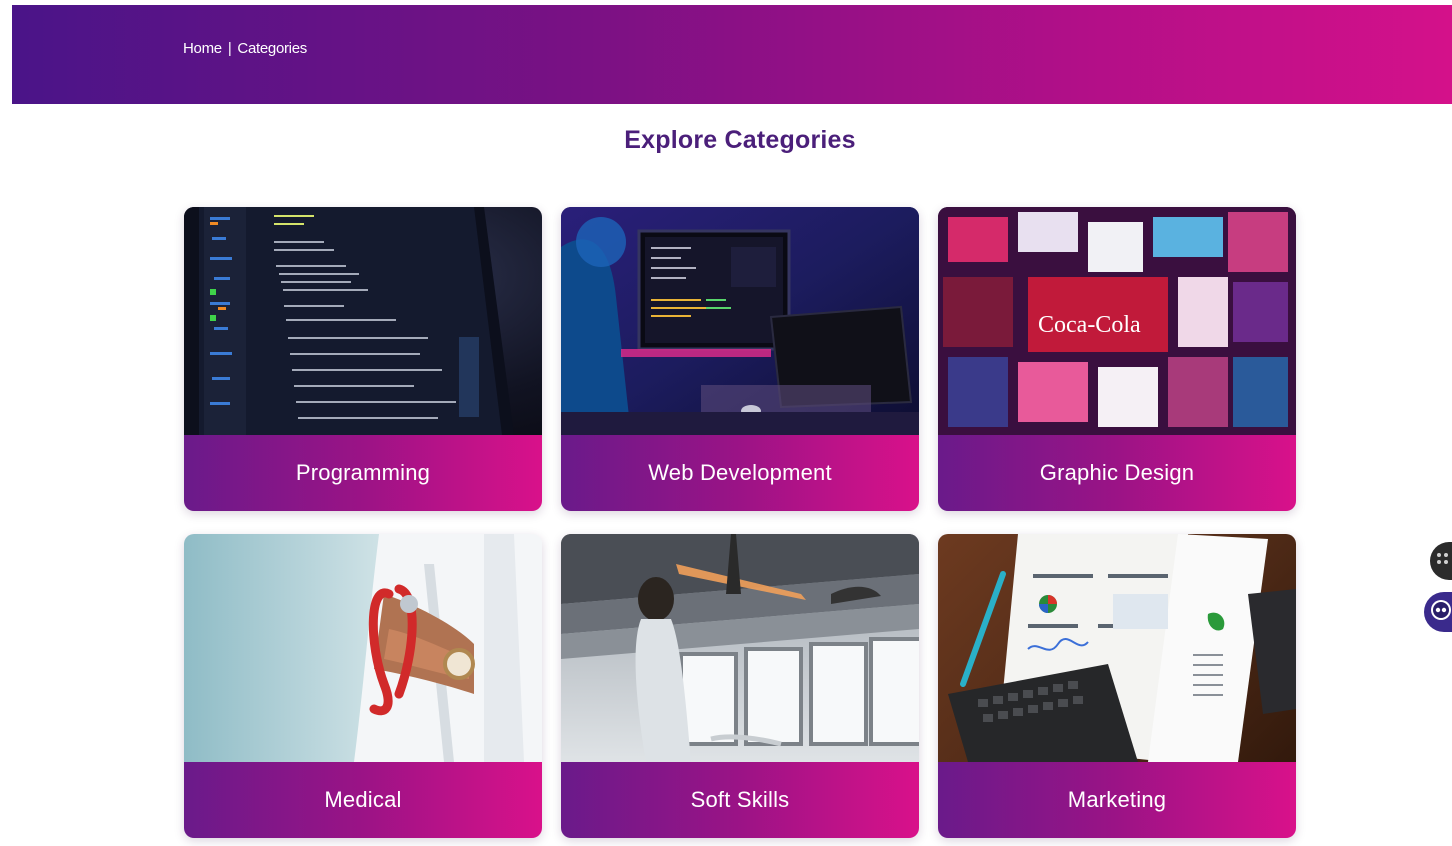 The width and height of the screenshot is (1452, 846). I want to click on page-title: Explore Categories, so click(740, 140).